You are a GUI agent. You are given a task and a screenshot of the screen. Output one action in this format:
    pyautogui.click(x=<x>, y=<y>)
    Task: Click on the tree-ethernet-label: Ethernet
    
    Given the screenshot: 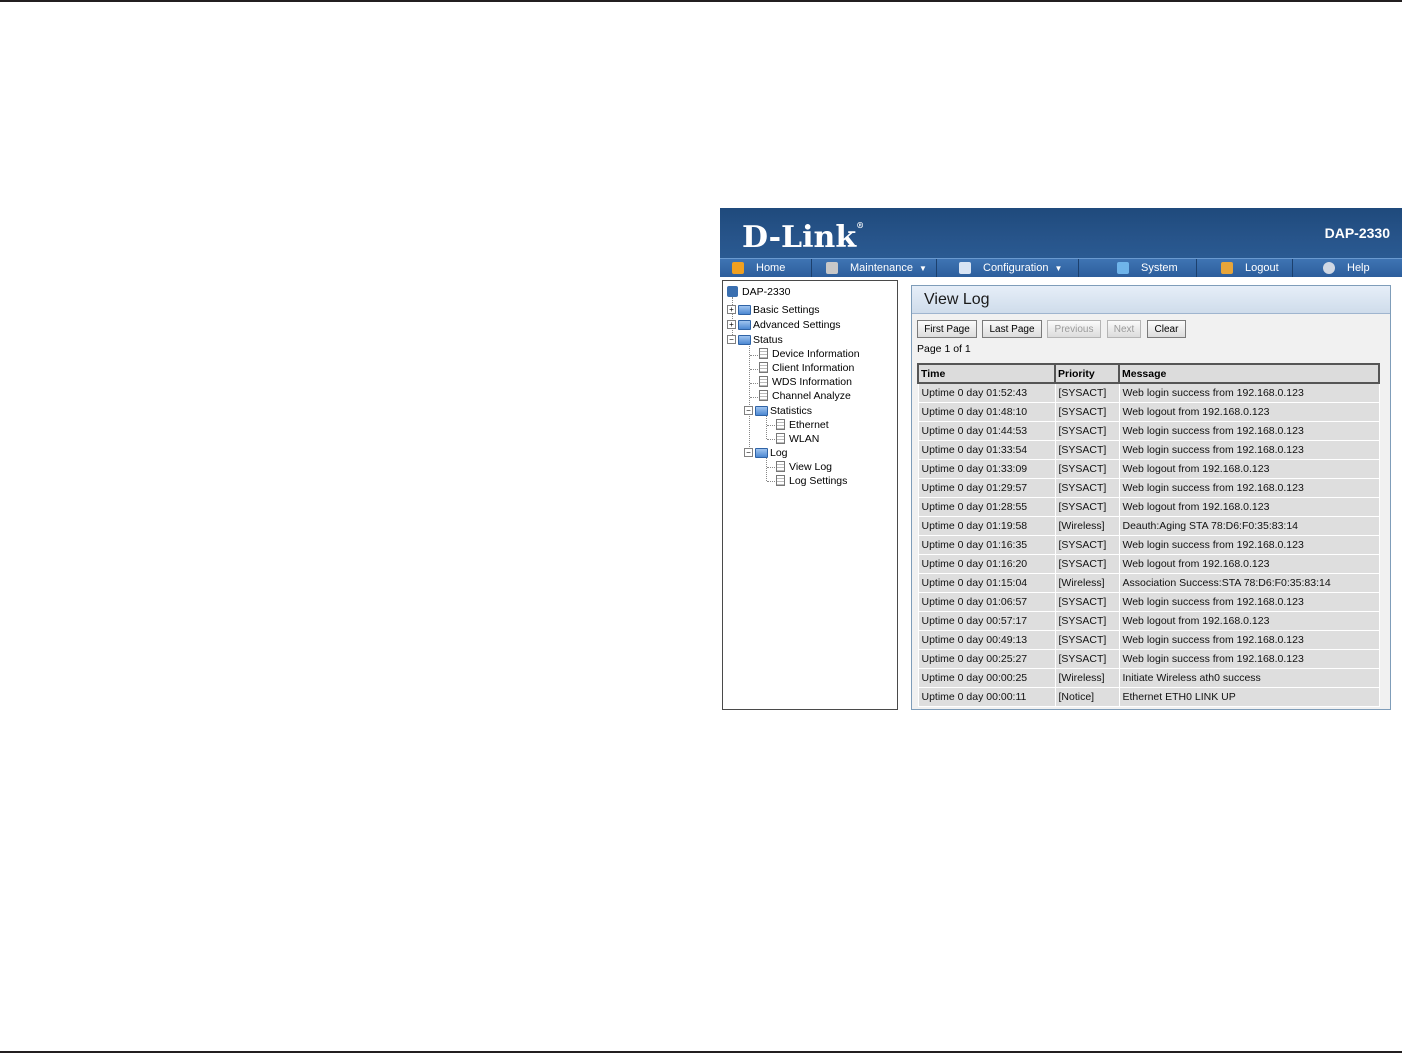 What is the action you would take?
    pyautogui.click(x=809, y=424)
    